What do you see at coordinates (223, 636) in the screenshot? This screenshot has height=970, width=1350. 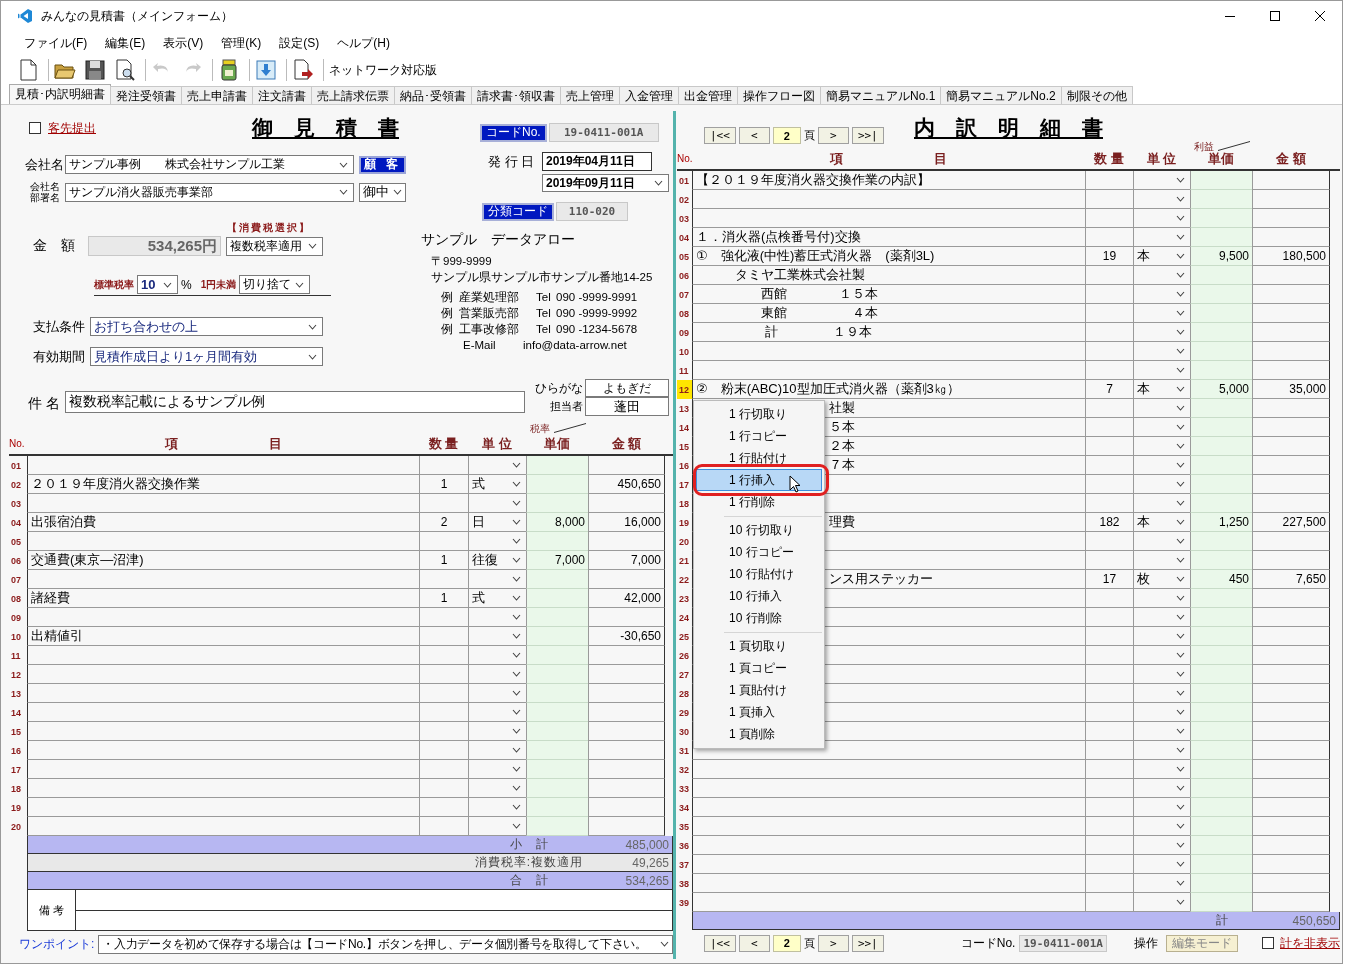 I see `table-cell: 出精値引` at bounding box center [223, 636].